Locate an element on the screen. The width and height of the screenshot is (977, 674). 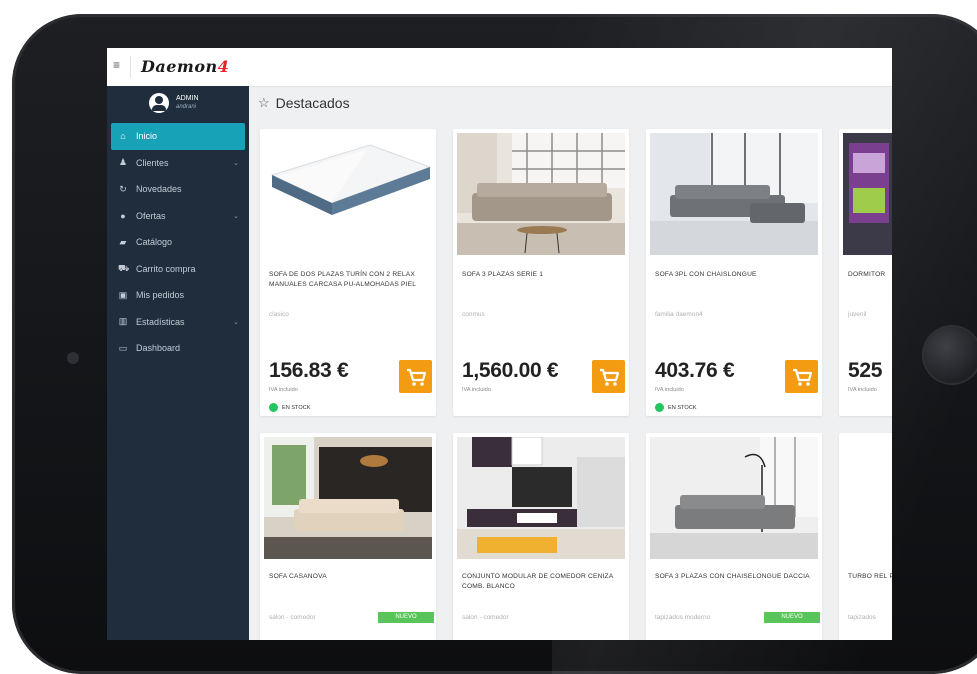
sidebar-item-label: Catálogo is located at coordinates (154, 242).